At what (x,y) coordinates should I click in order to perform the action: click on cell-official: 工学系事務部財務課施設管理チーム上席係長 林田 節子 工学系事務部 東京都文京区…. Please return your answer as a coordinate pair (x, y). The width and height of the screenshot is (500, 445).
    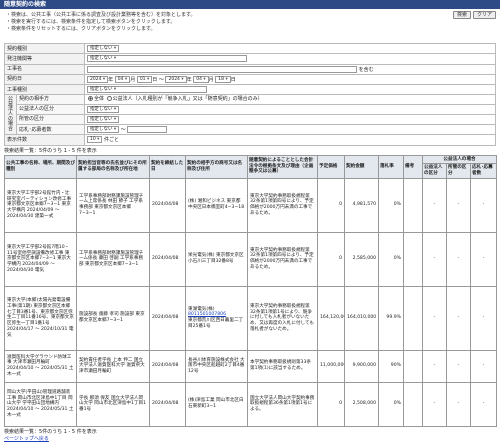
    Looking at the image, I should click on (113, 205).